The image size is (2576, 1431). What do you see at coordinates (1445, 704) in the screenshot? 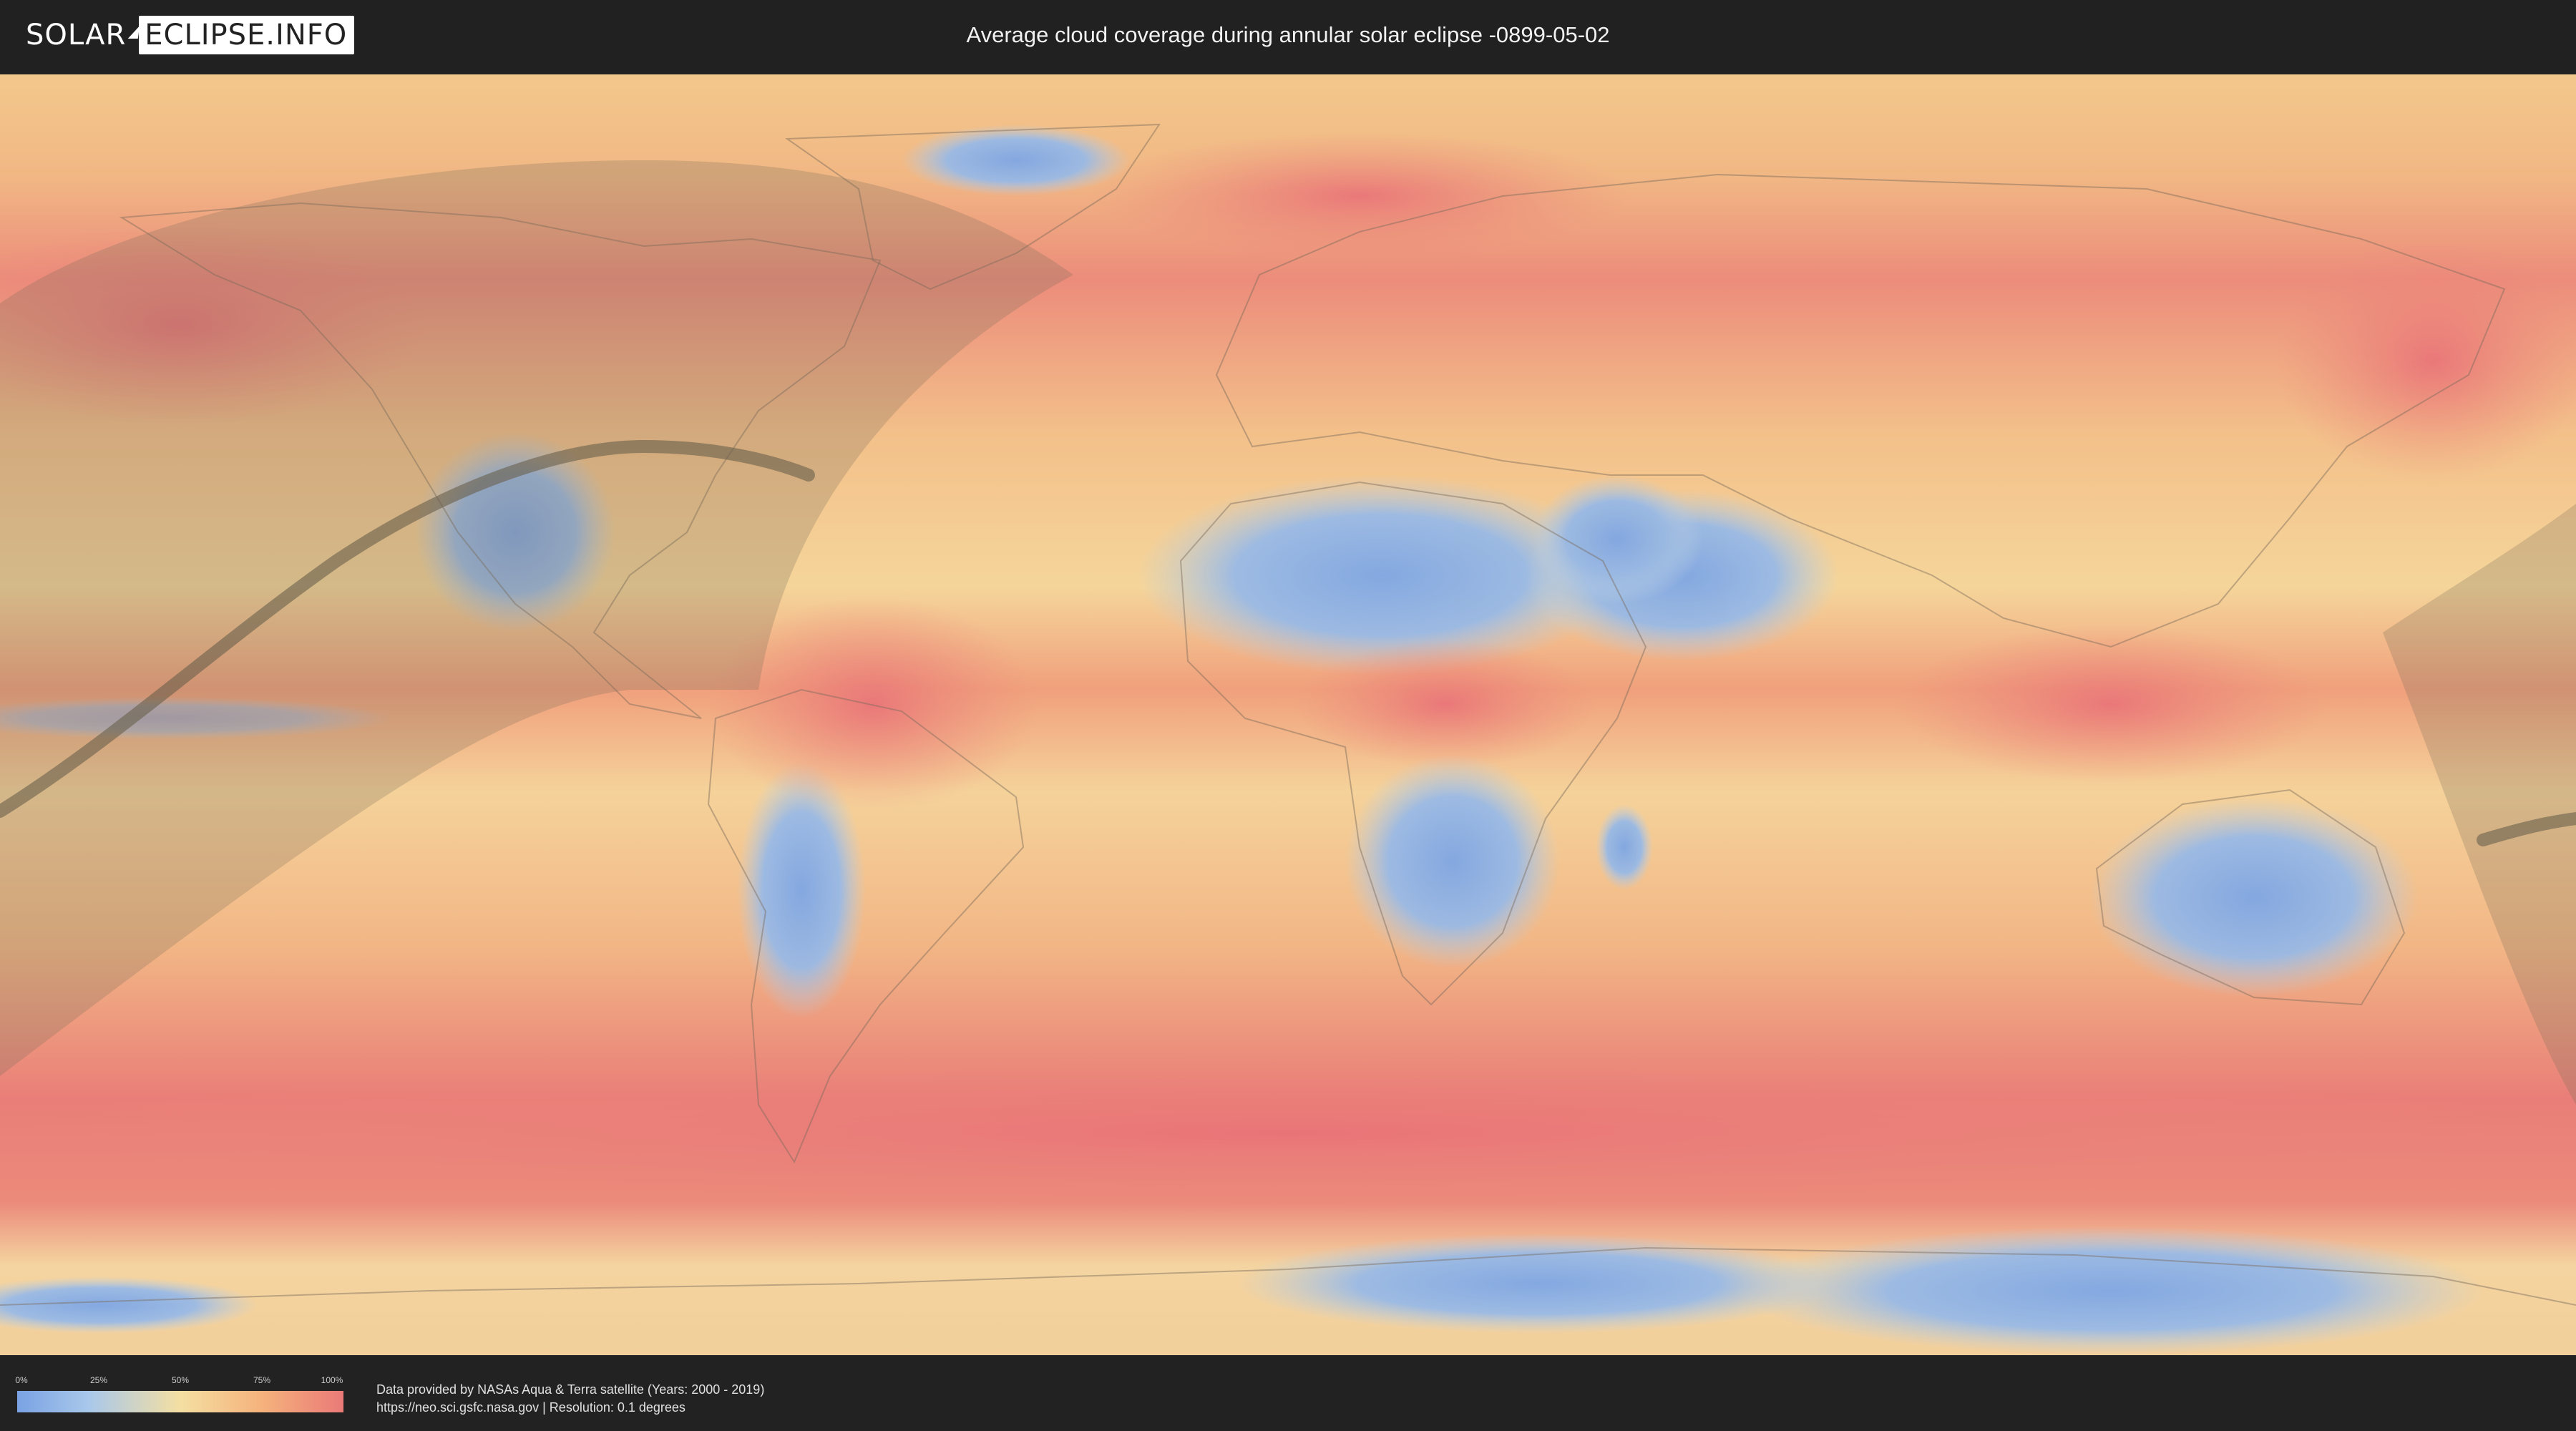
I see `central-africa-high-cloud` at bounding box center [1445, 704].